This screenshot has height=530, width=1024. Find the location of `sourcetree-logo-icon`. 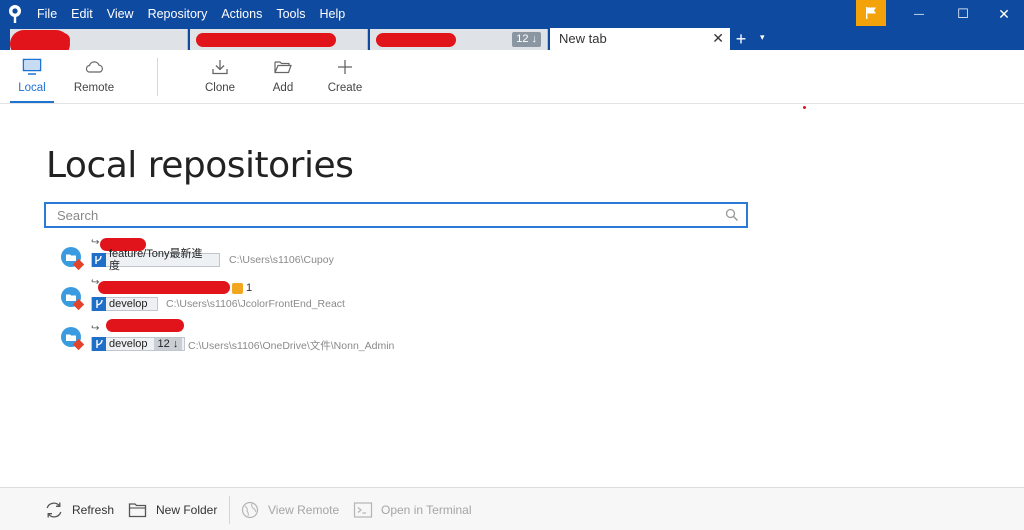

sourcetree-logo-icon is located at coordinates (15, 14).